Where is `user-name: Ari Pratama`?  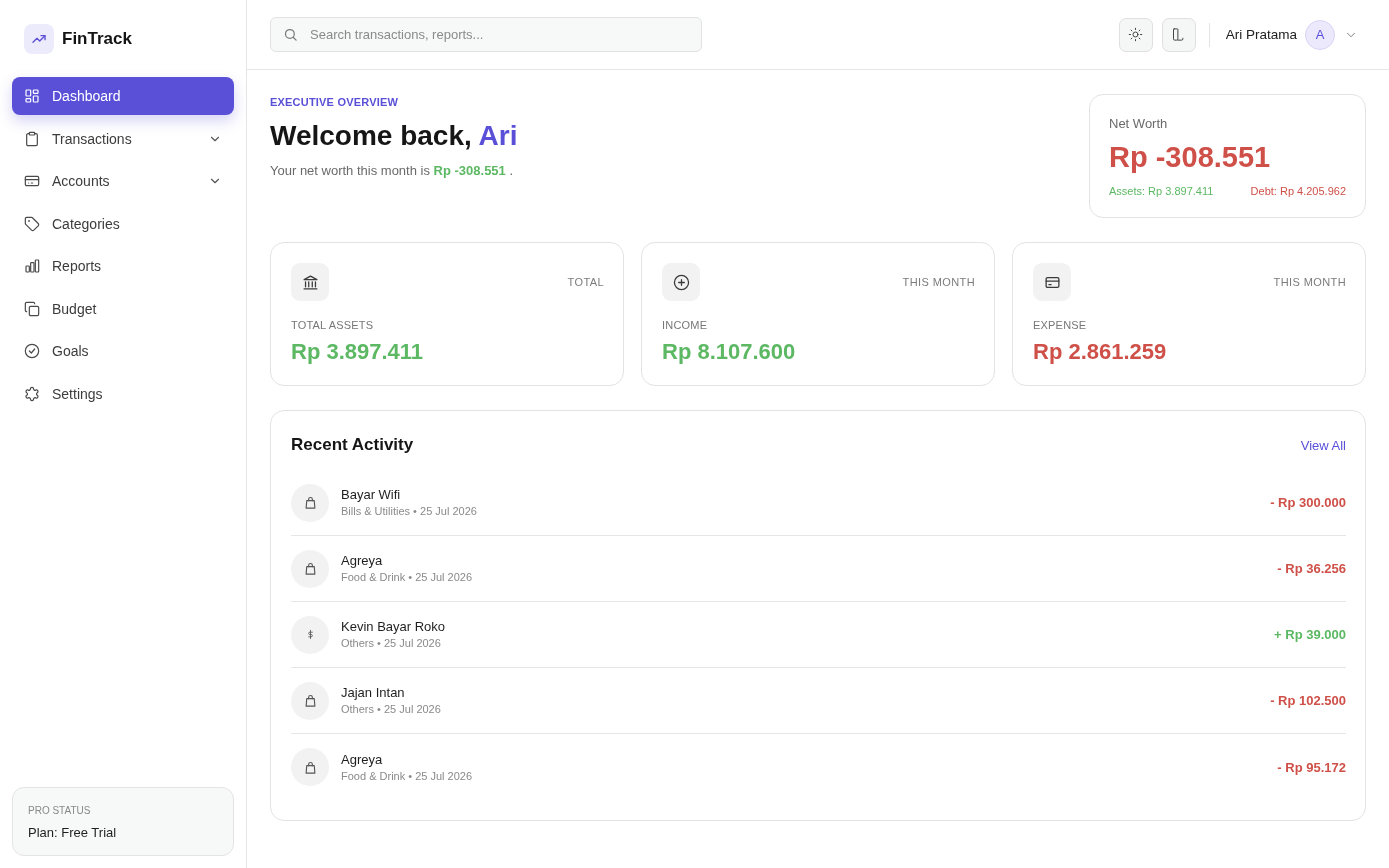
user-name: Ari Pratama is located at coordinates (1261, 34).